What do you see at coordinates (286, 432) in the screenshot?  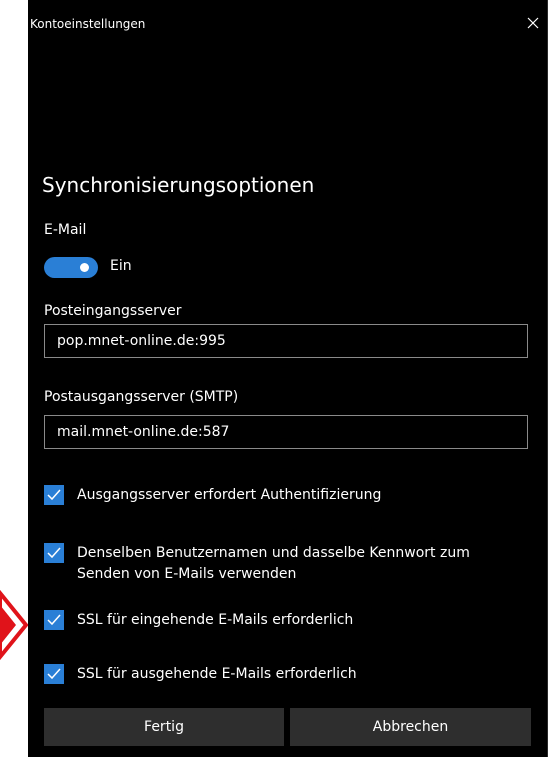 I see `outgoing-server-input` at bounding box center [286, 432].